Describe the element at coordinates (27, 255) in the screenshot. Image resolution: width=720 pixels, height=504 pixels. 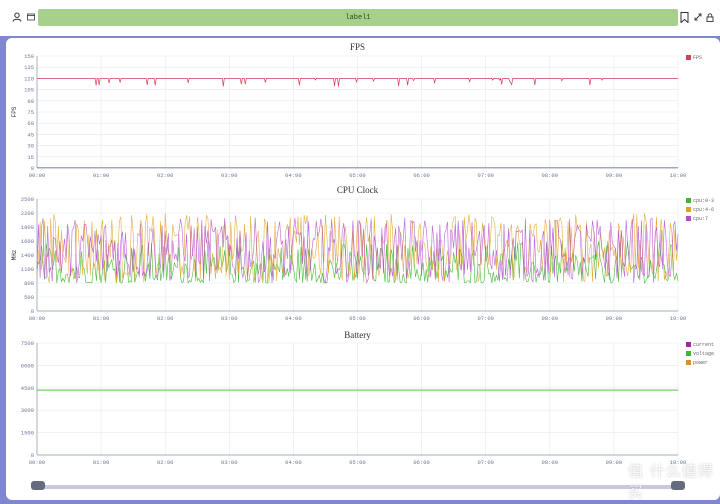
I see `y-tick-label: 1400` at that location.